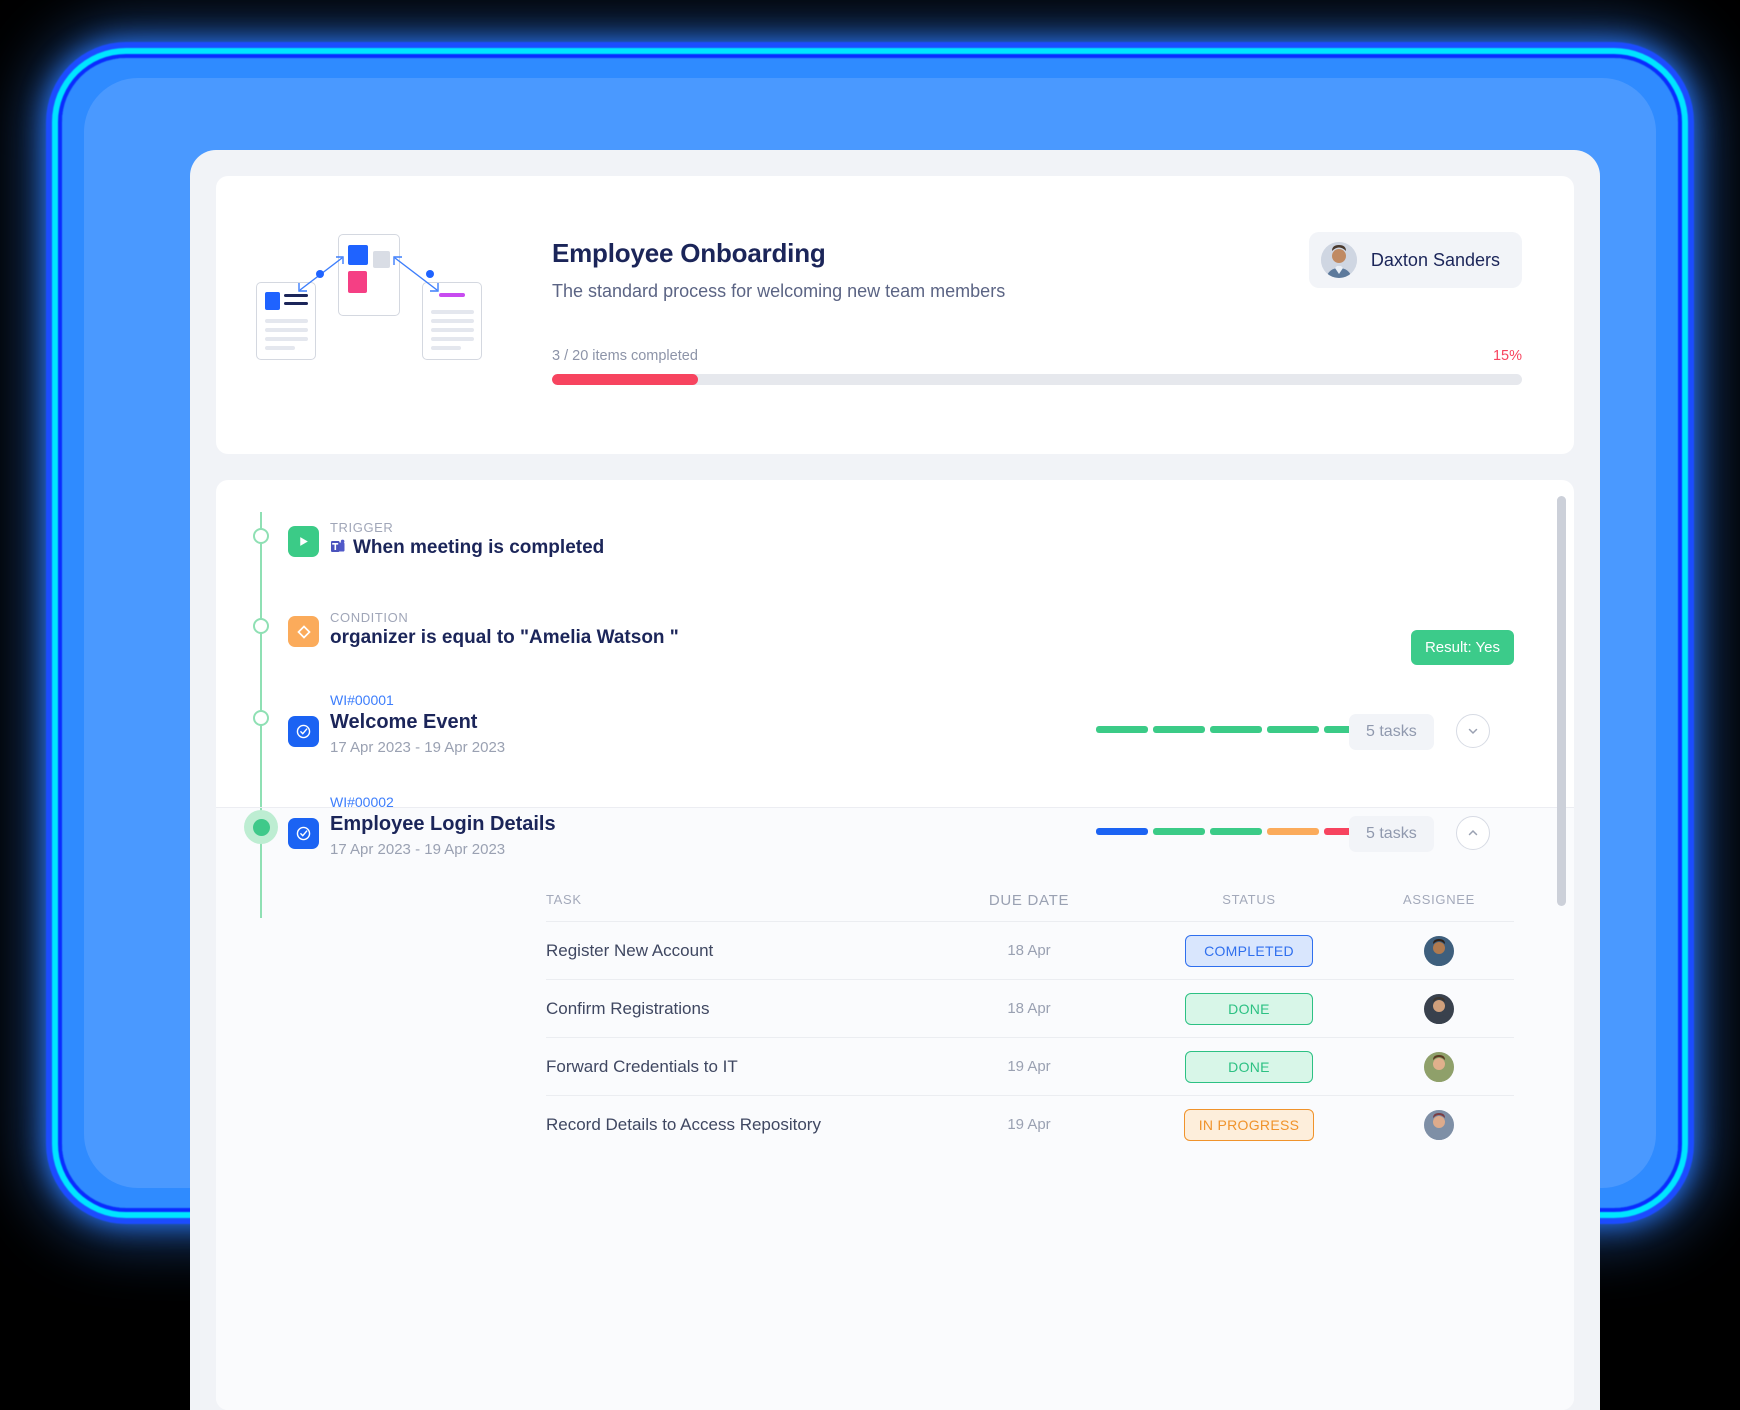 This screenshot has width=1740, height=1410. Describe the element at coordinates (362, 527) in the screenshot. I see `trigger-kicker: TRIGGER` at that location.